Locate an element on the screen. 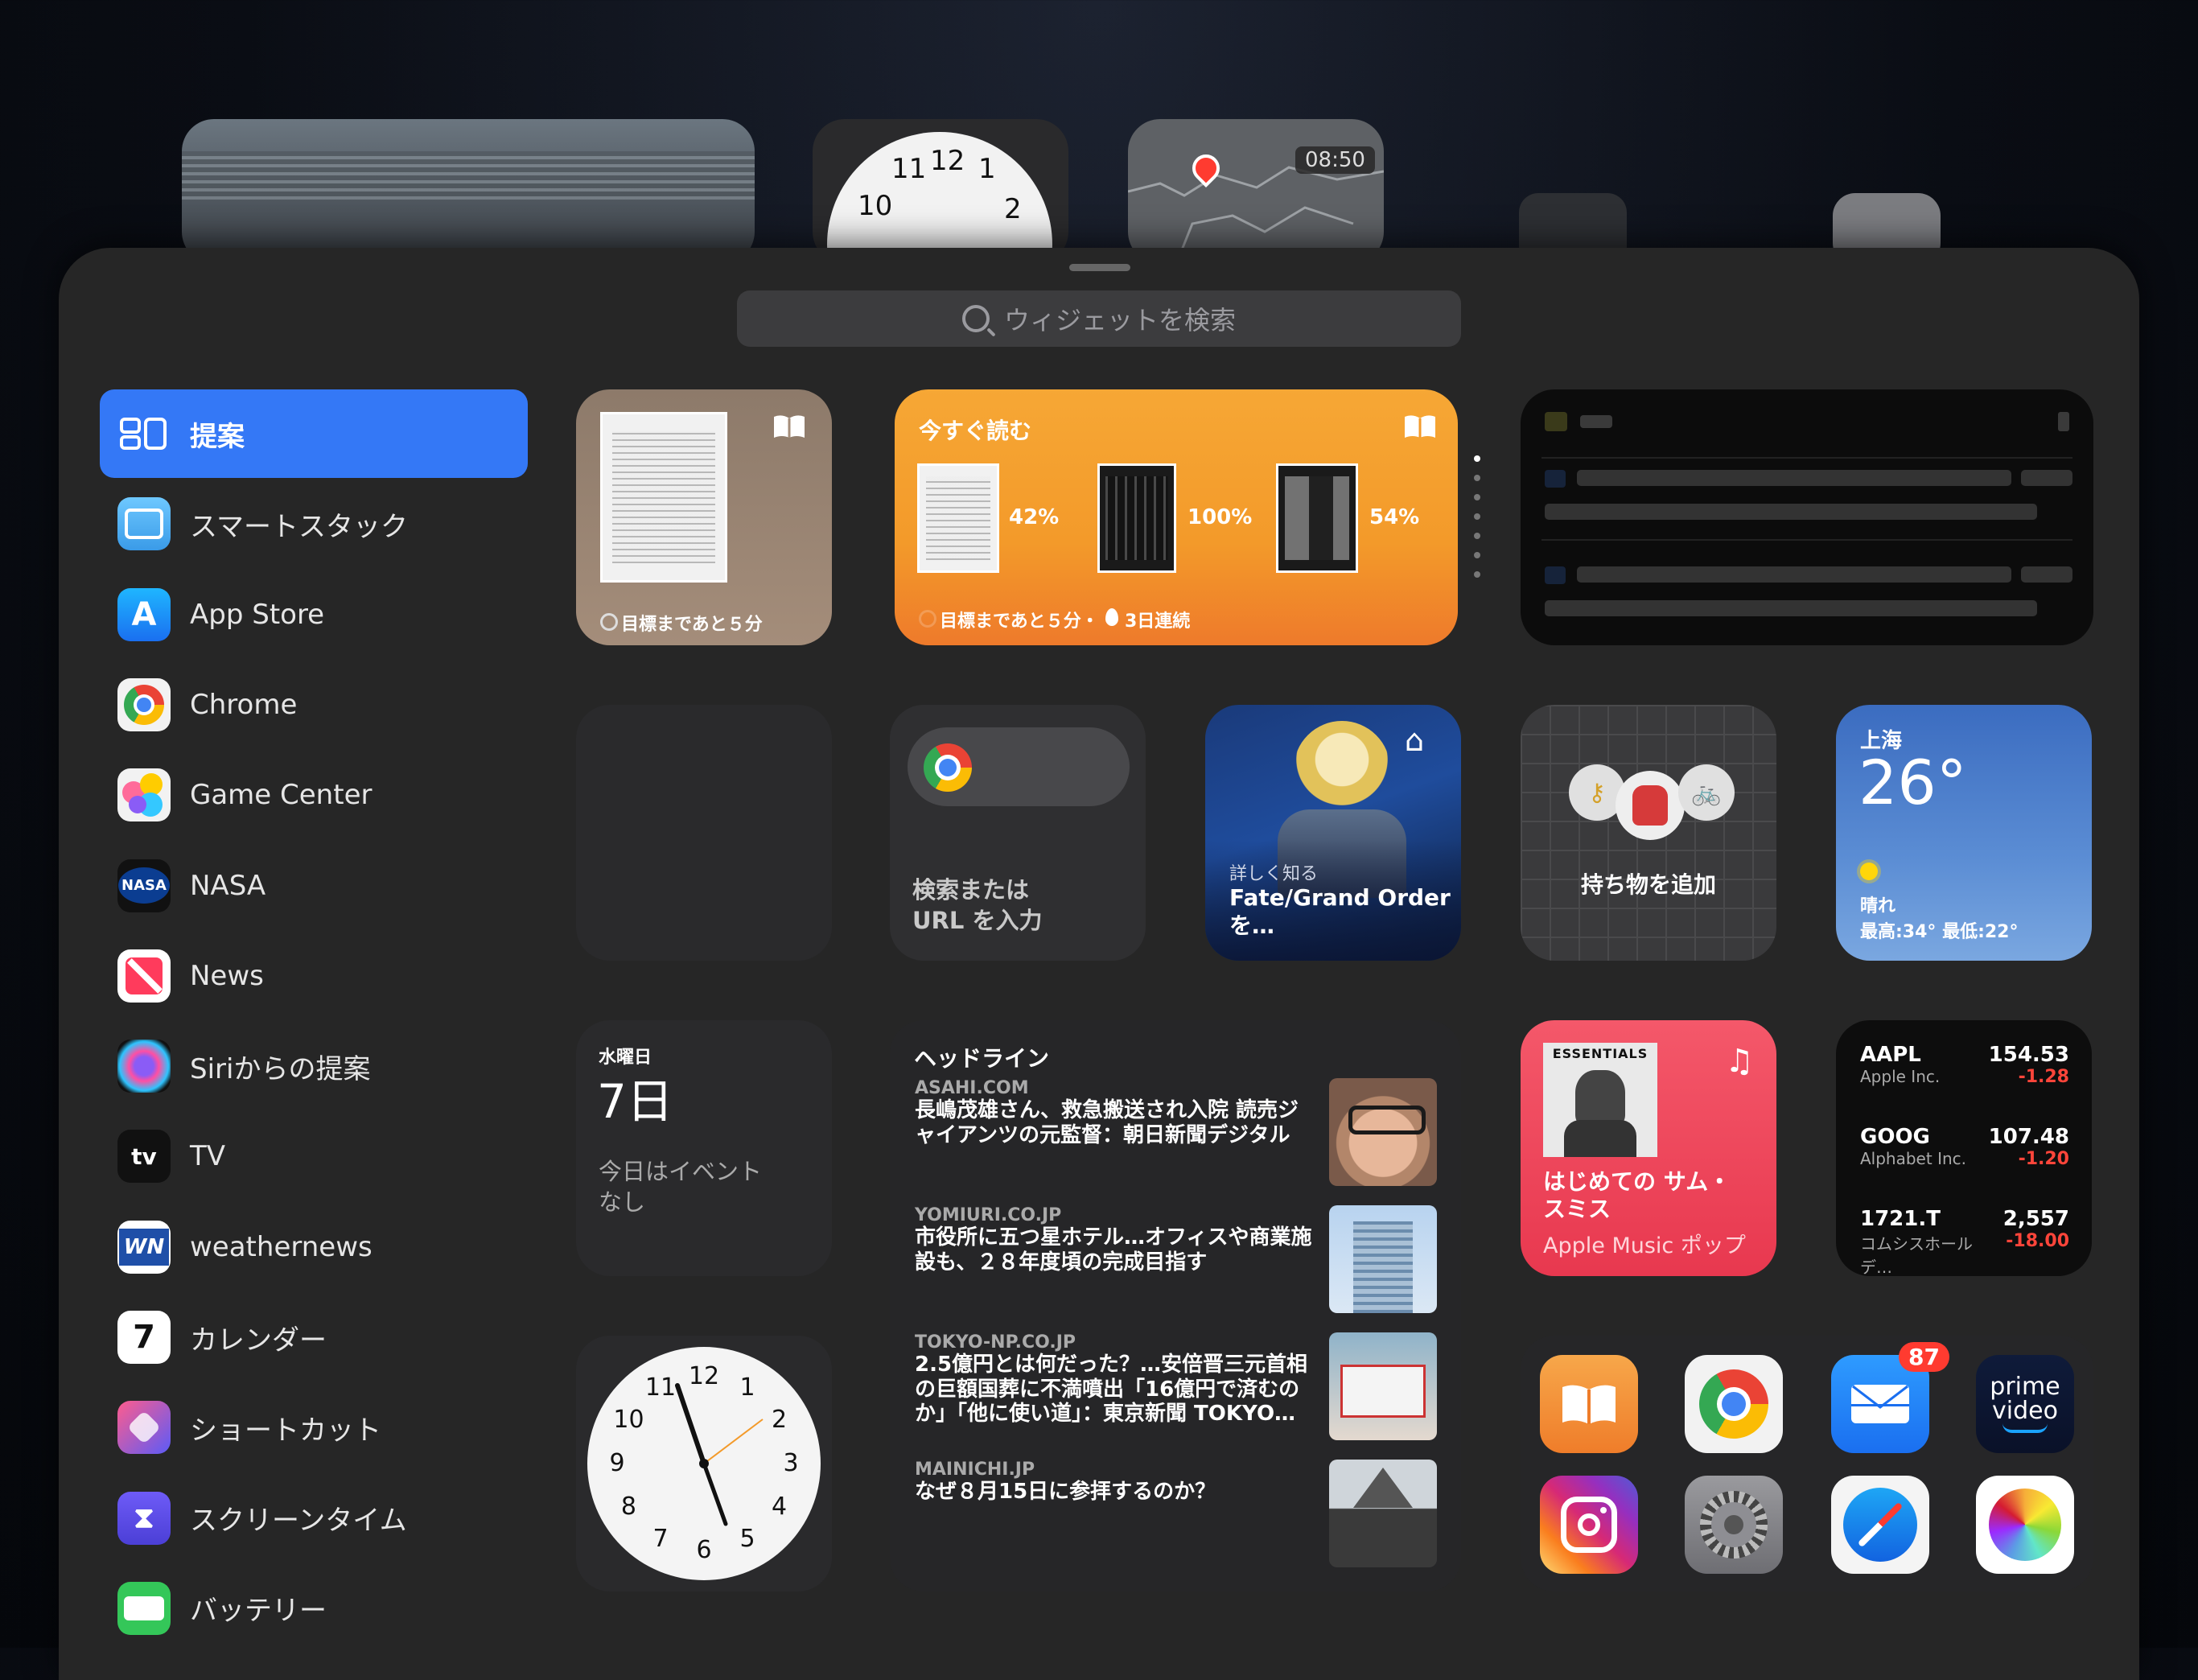  news-thumbnail is located at coordinates (1383, 1132).